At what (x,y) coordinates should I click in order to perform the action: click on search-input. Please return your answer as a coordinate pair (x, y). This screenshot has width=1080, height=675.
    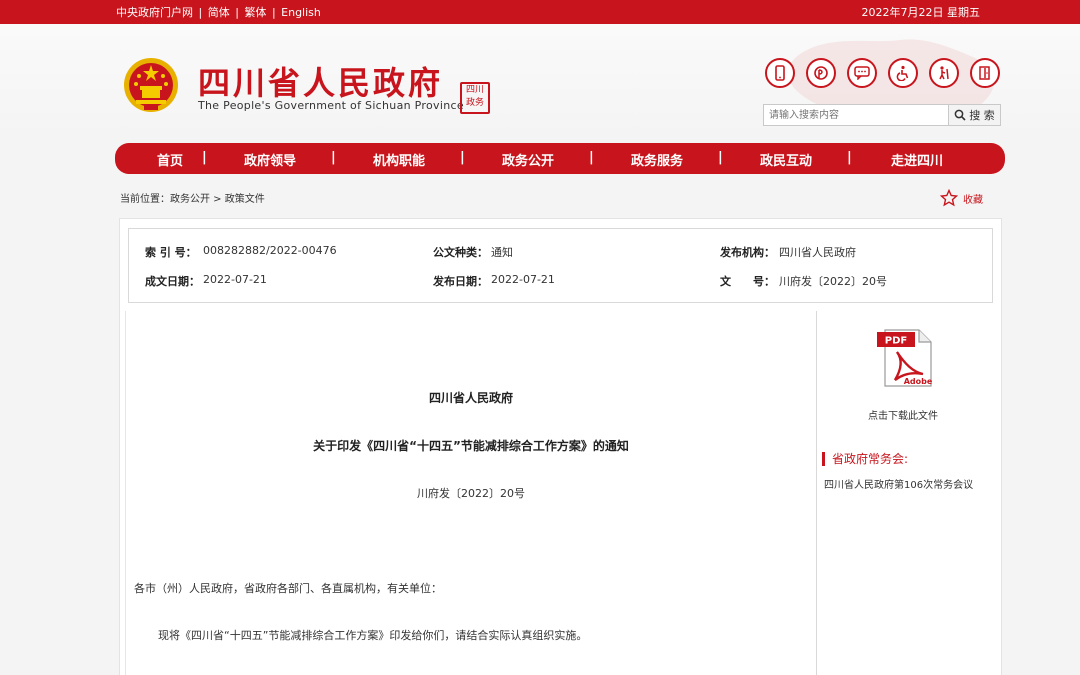
    Looking at the image, I should click on (857, 115).